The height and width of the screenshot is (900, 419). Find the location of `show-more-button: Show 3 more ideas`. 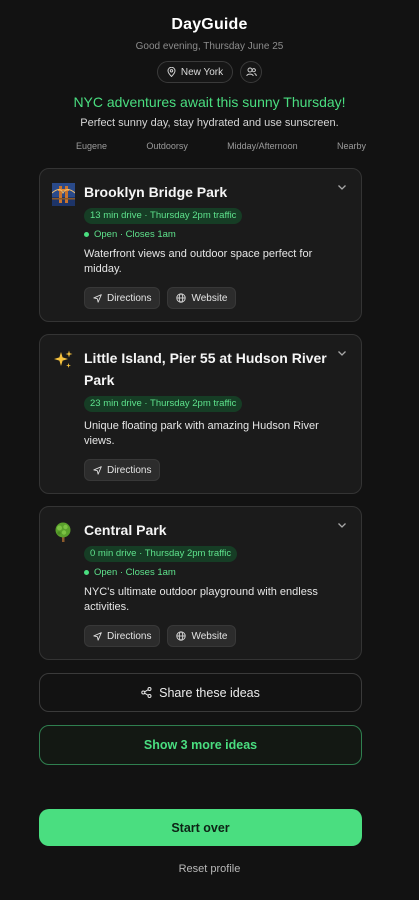

show-more-button: Show 3 more ideas is located at coordinates (200, 745).